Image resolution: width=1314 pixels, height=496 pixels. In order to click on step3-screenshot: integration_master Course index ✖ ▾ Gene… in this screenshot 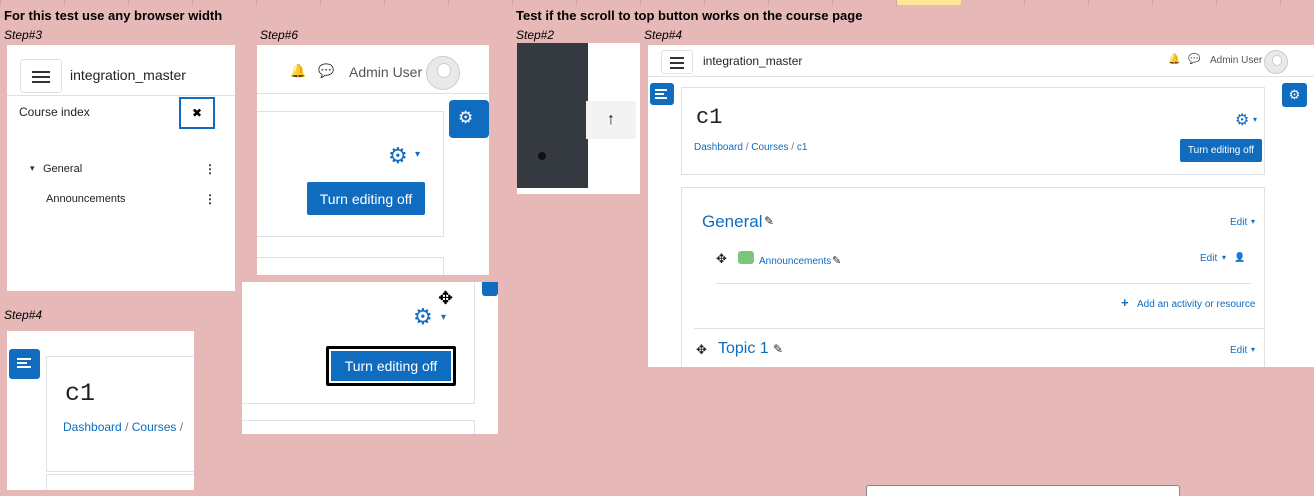, I will do `click(121, 168)`.